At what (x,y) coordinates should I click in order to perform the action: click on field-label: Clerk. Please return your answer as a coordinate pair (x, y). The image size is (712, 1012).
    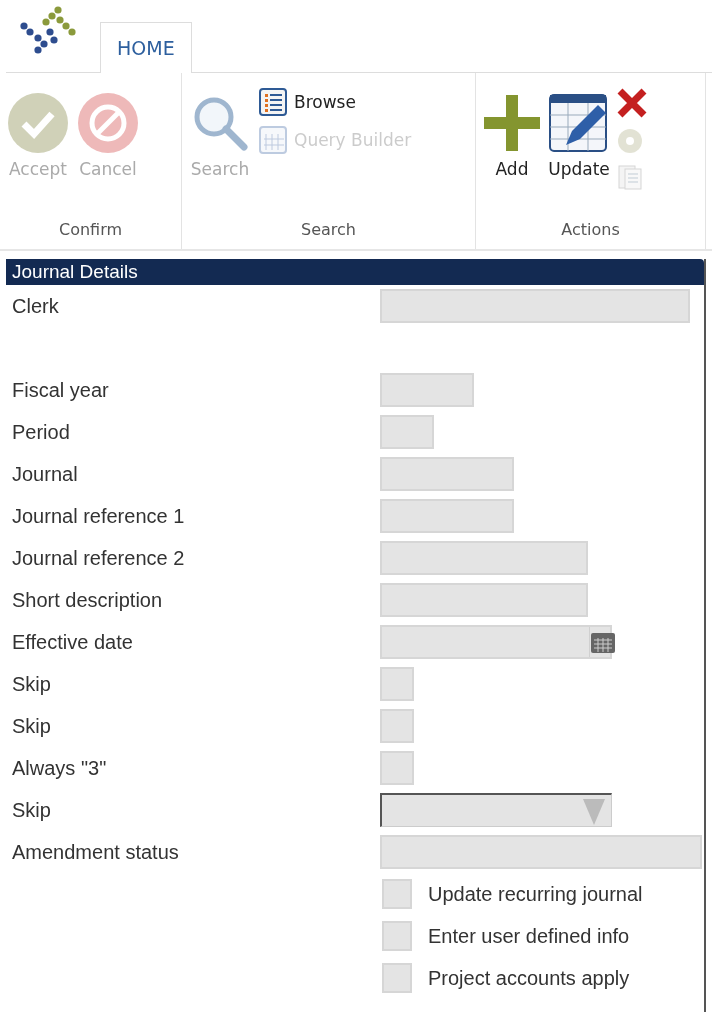
    Looking at the image, I should click on (36, 306).